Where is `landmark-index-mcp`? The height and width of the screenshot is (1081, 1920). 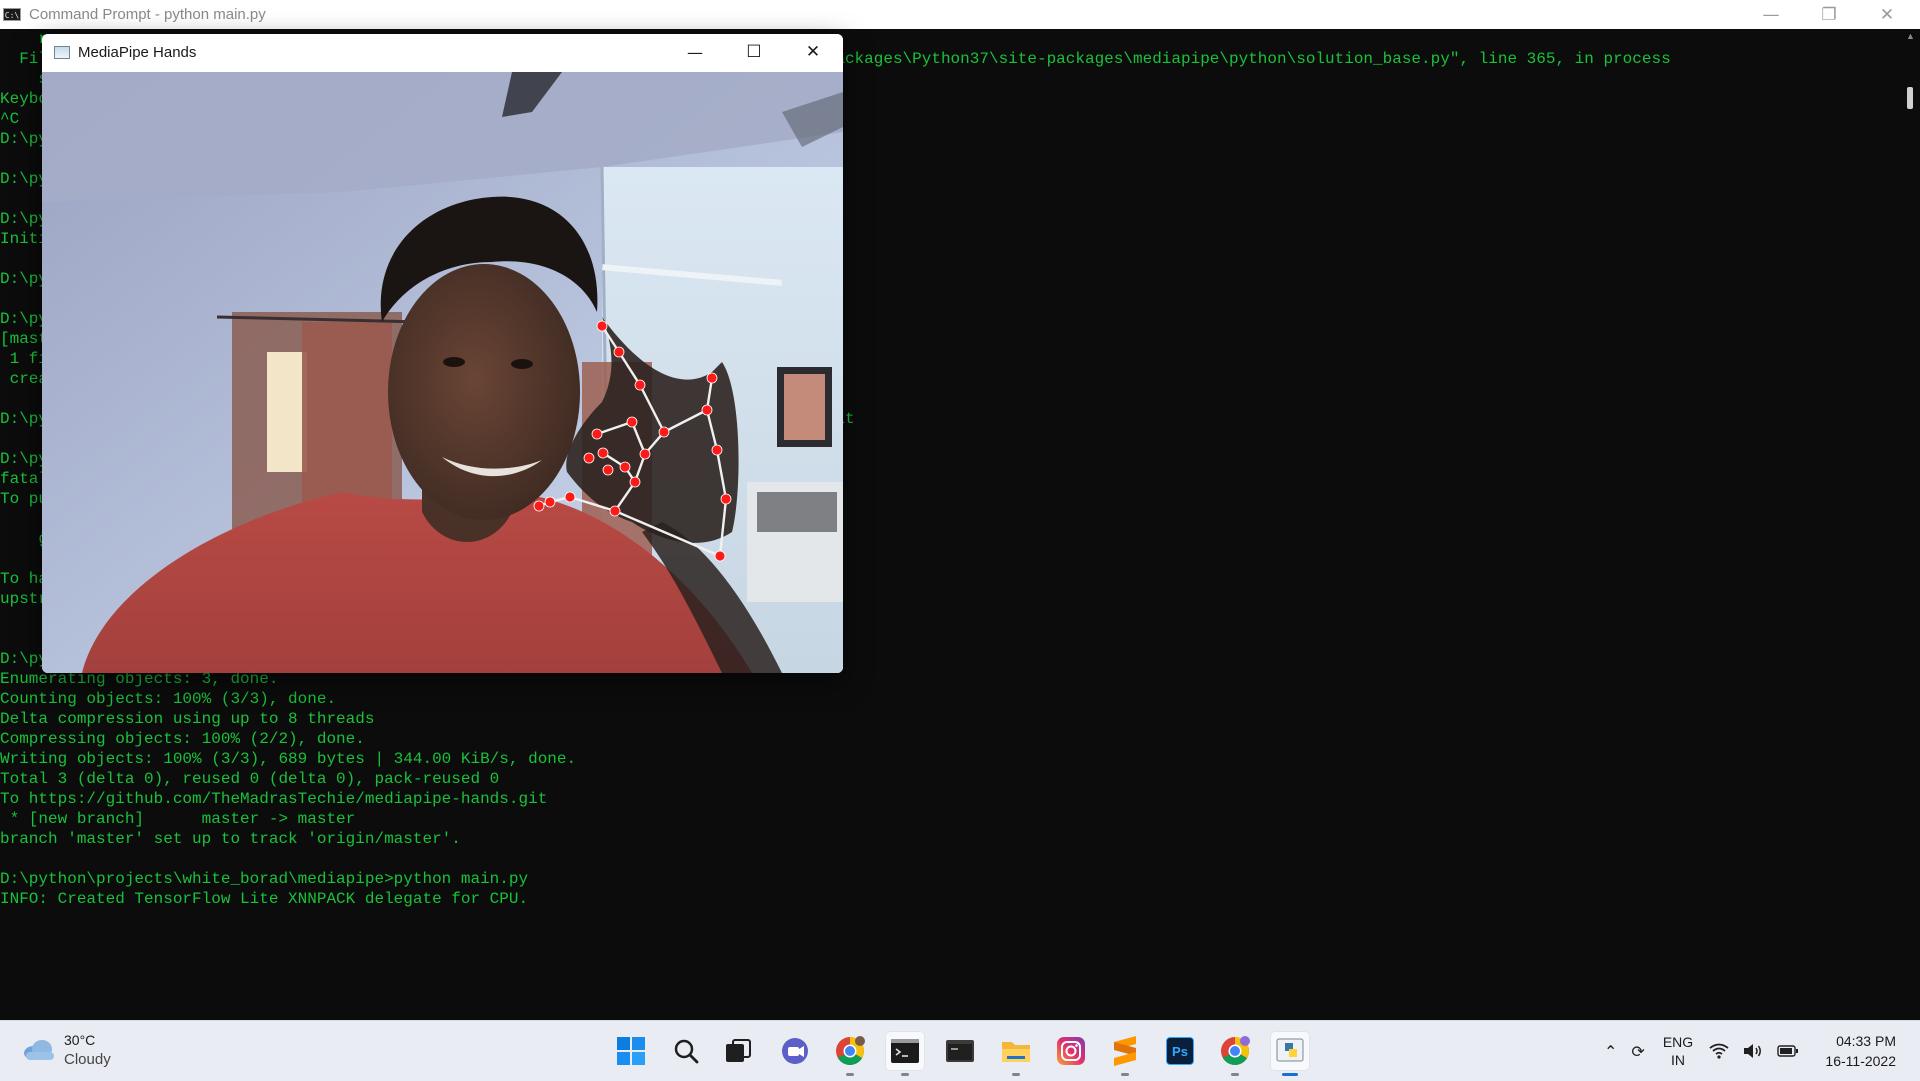
landmark-index-mcp is located at coordinates (664, 432).